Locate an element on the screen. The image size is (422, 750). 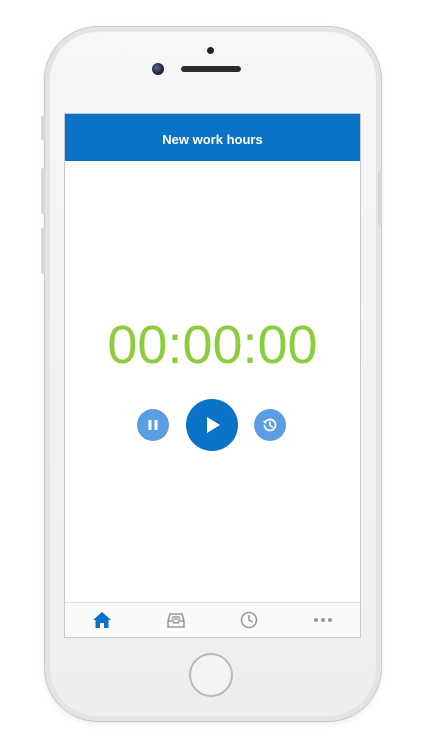
timer-controls is located at coordinates (212, 425).